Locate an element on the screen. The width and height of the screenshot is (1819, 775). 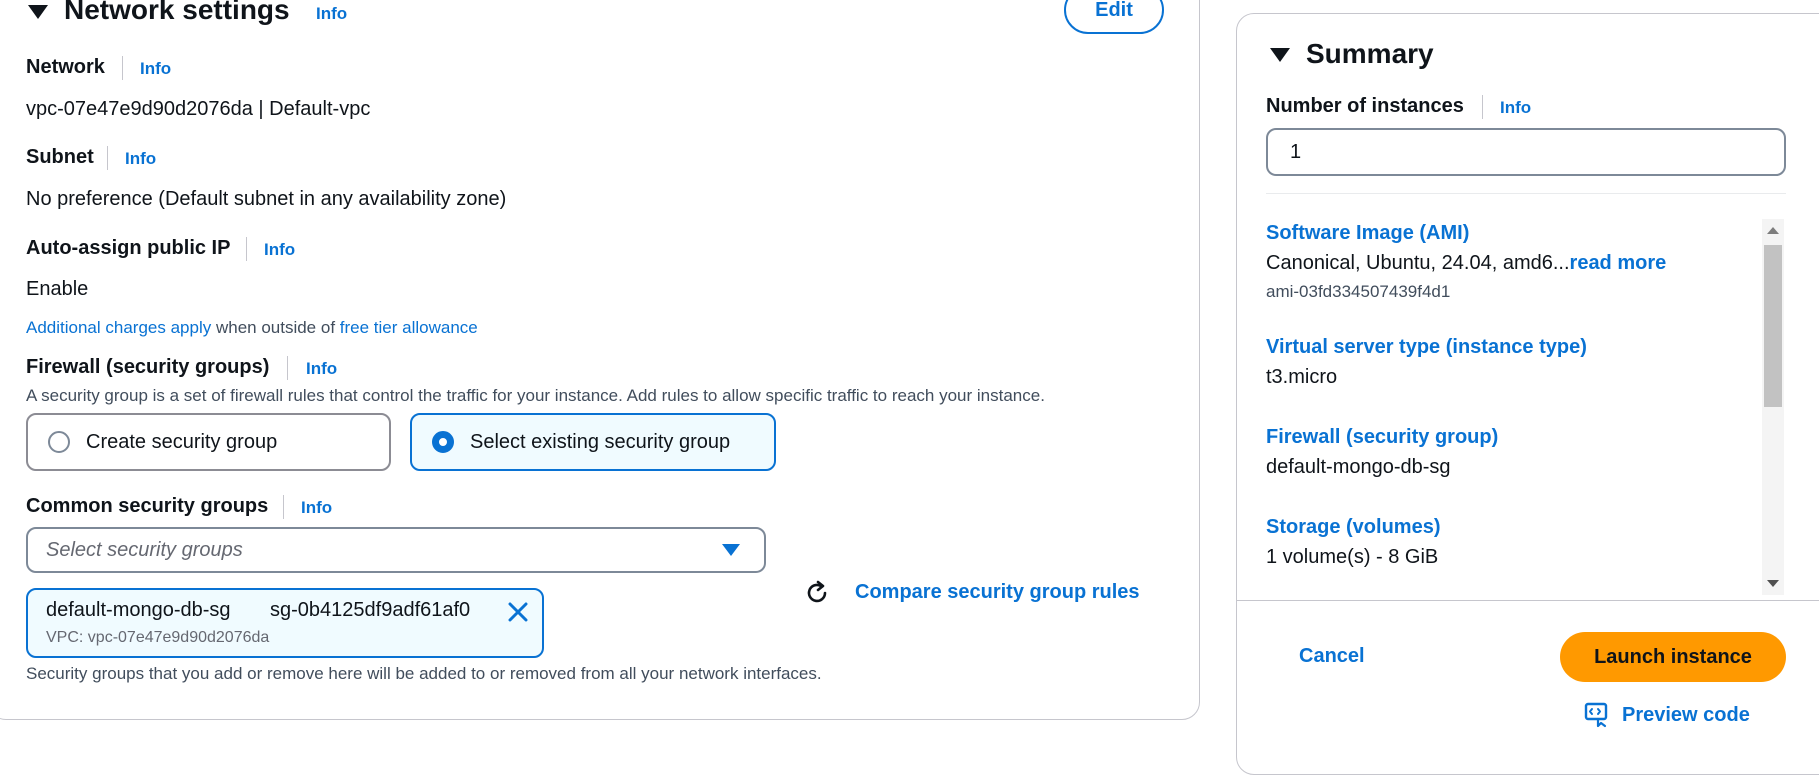
scroll-down-arrow-icon is located at coordinates (1773, 583).